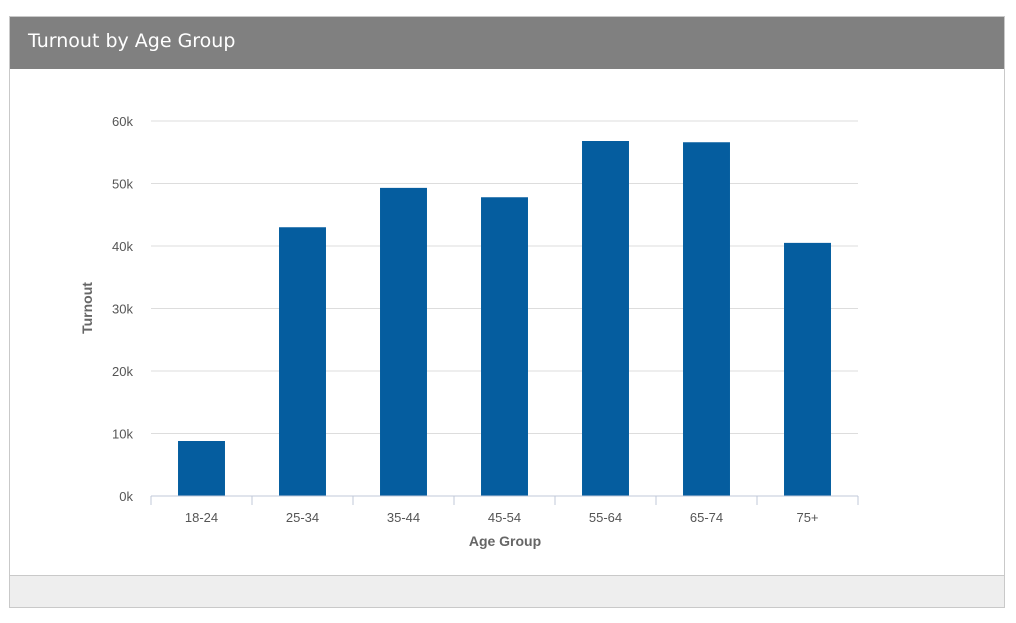 This screenshot has height=623, width=1016. Describe the element at coordinates (122, 434) in the screenshot. I see `y-tick-label: 10k` at that location.